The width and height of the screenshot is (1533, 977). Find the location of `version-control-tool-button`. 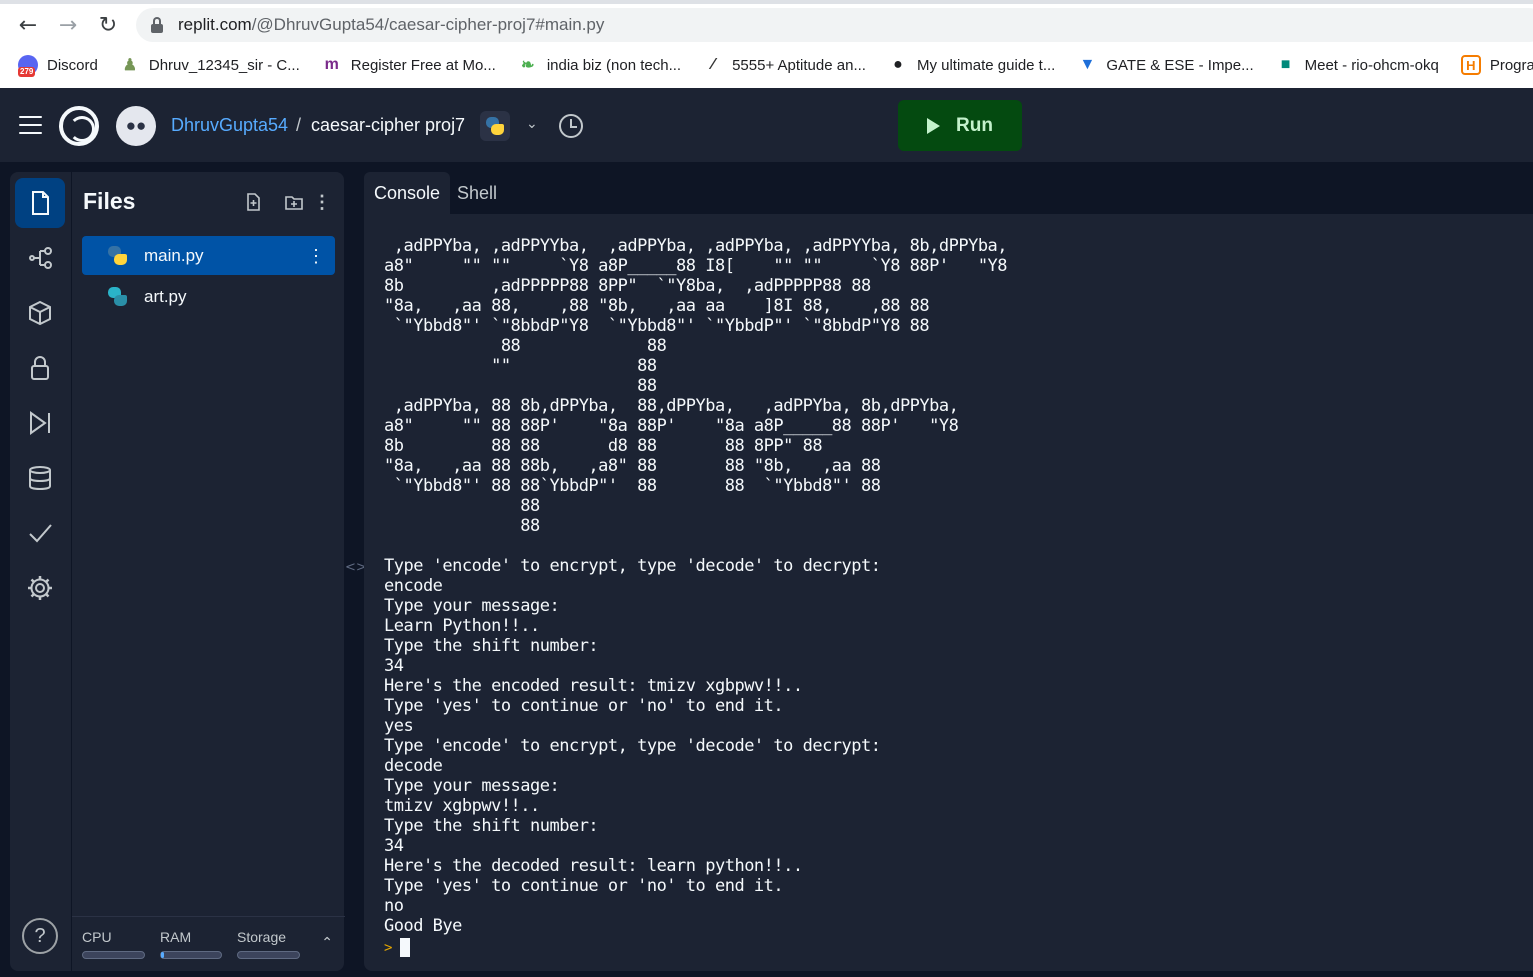

version-control-tool-button is located at coordinates (40, 258).